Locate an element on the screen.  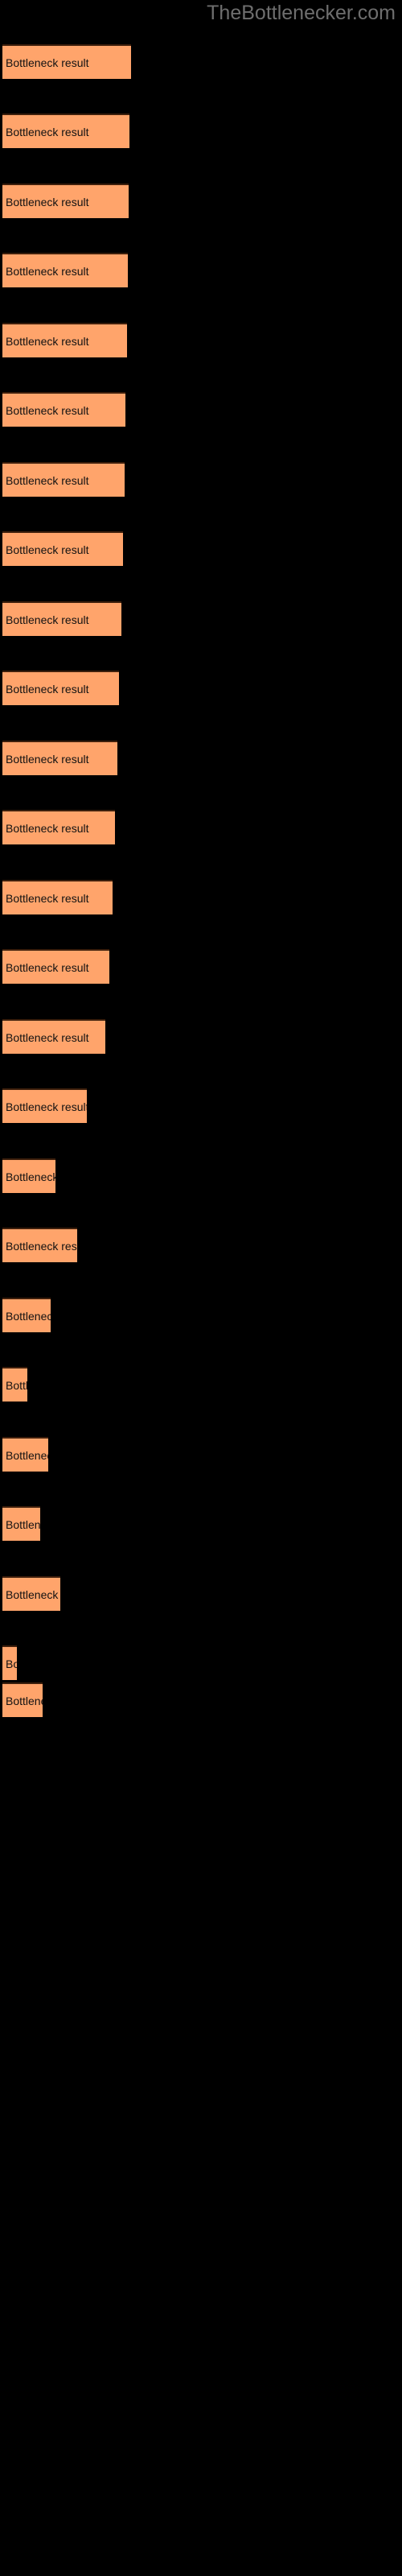
bar-3: Bottleneck result is located at coordinates (65, 201).